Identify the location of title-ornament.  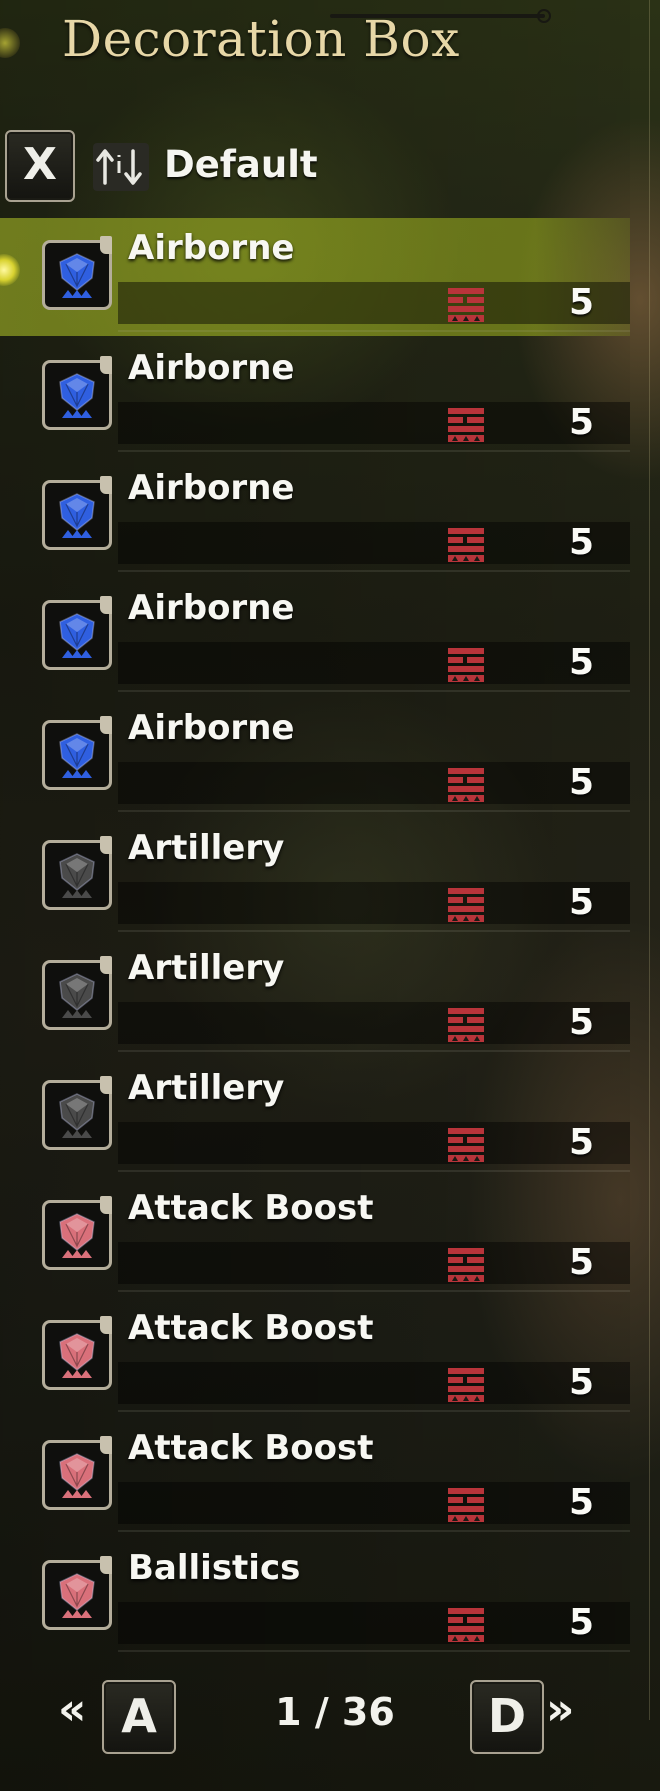
(440, 16).